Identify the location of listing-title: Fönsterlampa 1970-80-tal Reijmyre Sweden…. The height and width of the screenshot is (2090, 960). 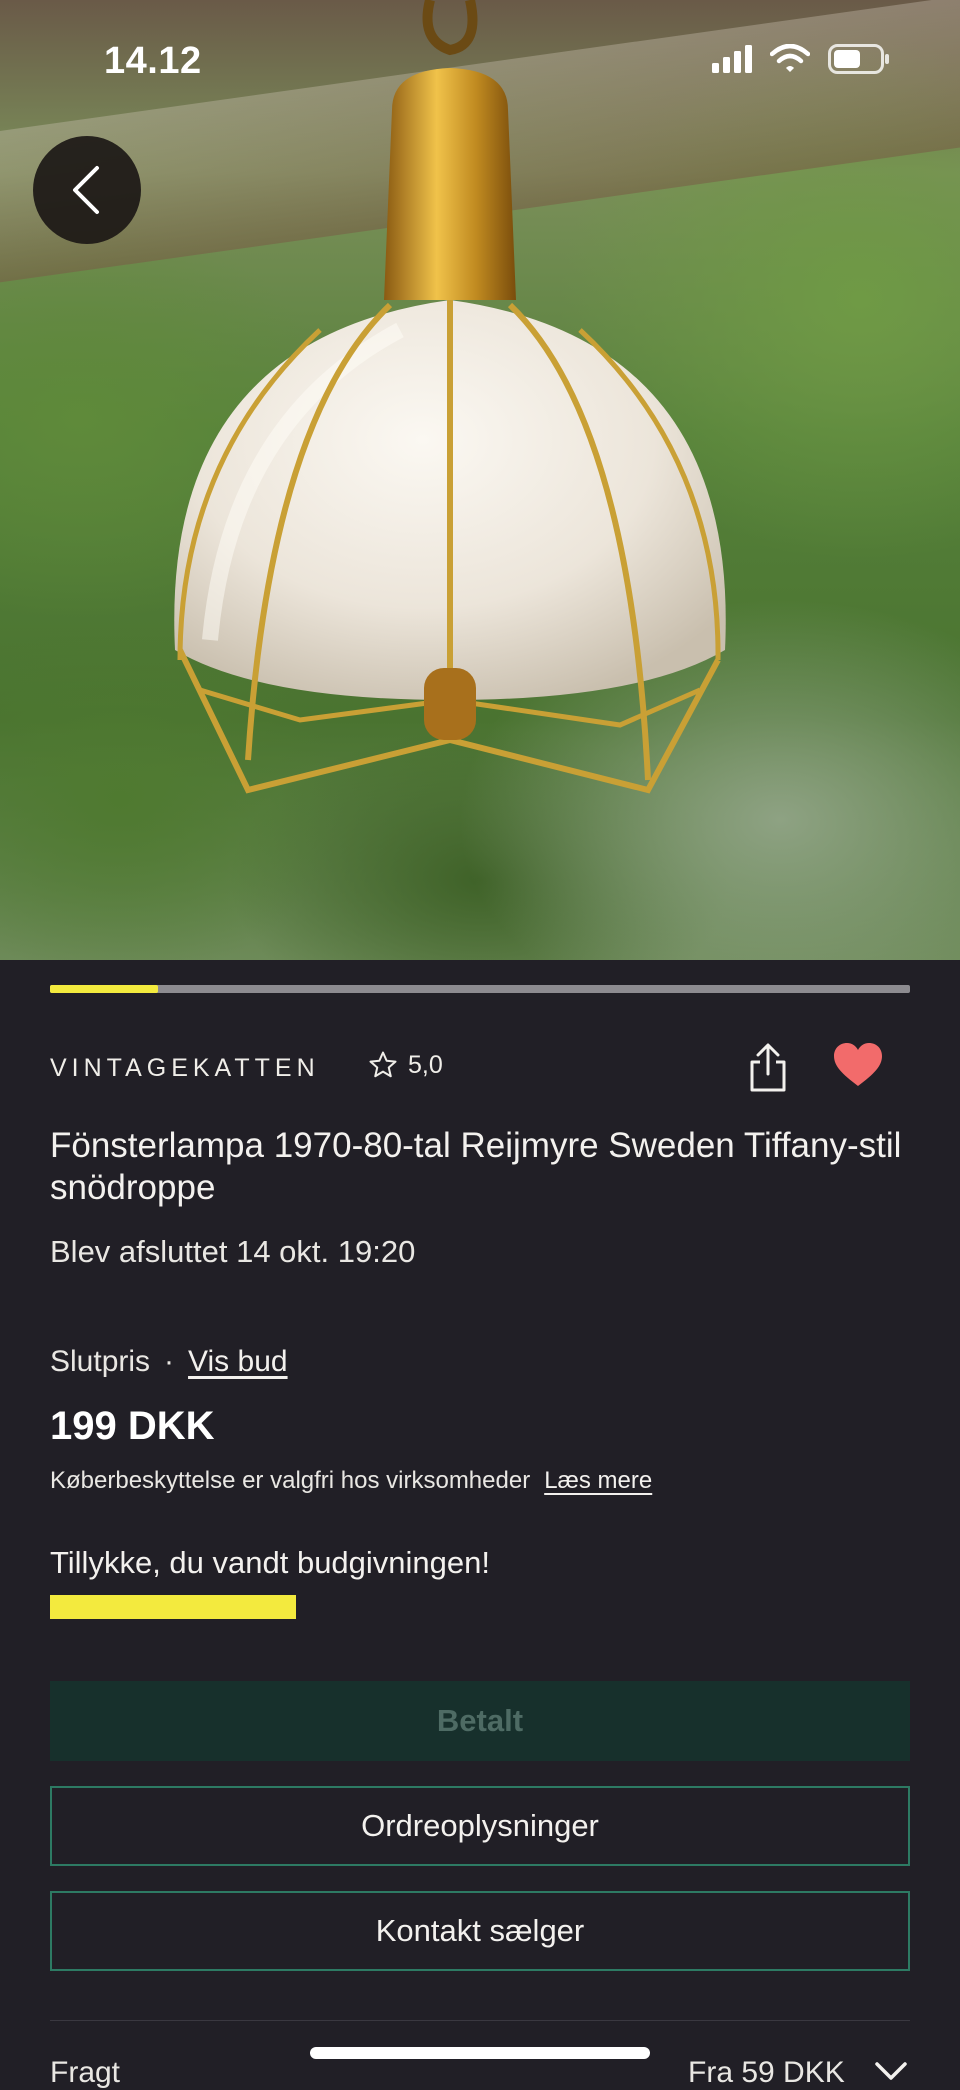
(476, 1166).